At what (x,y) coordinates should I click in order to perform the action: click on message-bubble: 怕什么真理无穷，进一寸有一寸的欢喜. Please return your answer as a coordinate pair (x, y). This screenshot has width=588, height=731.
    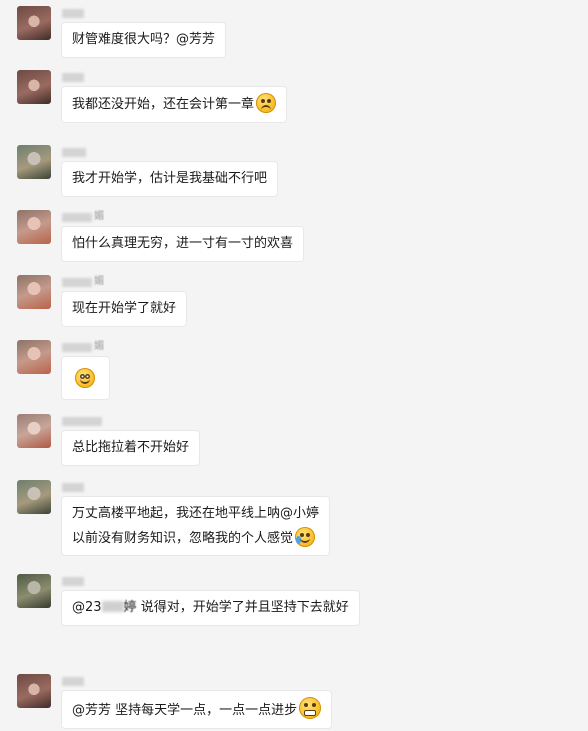
    Looking at the image, I should click on (183, 244).